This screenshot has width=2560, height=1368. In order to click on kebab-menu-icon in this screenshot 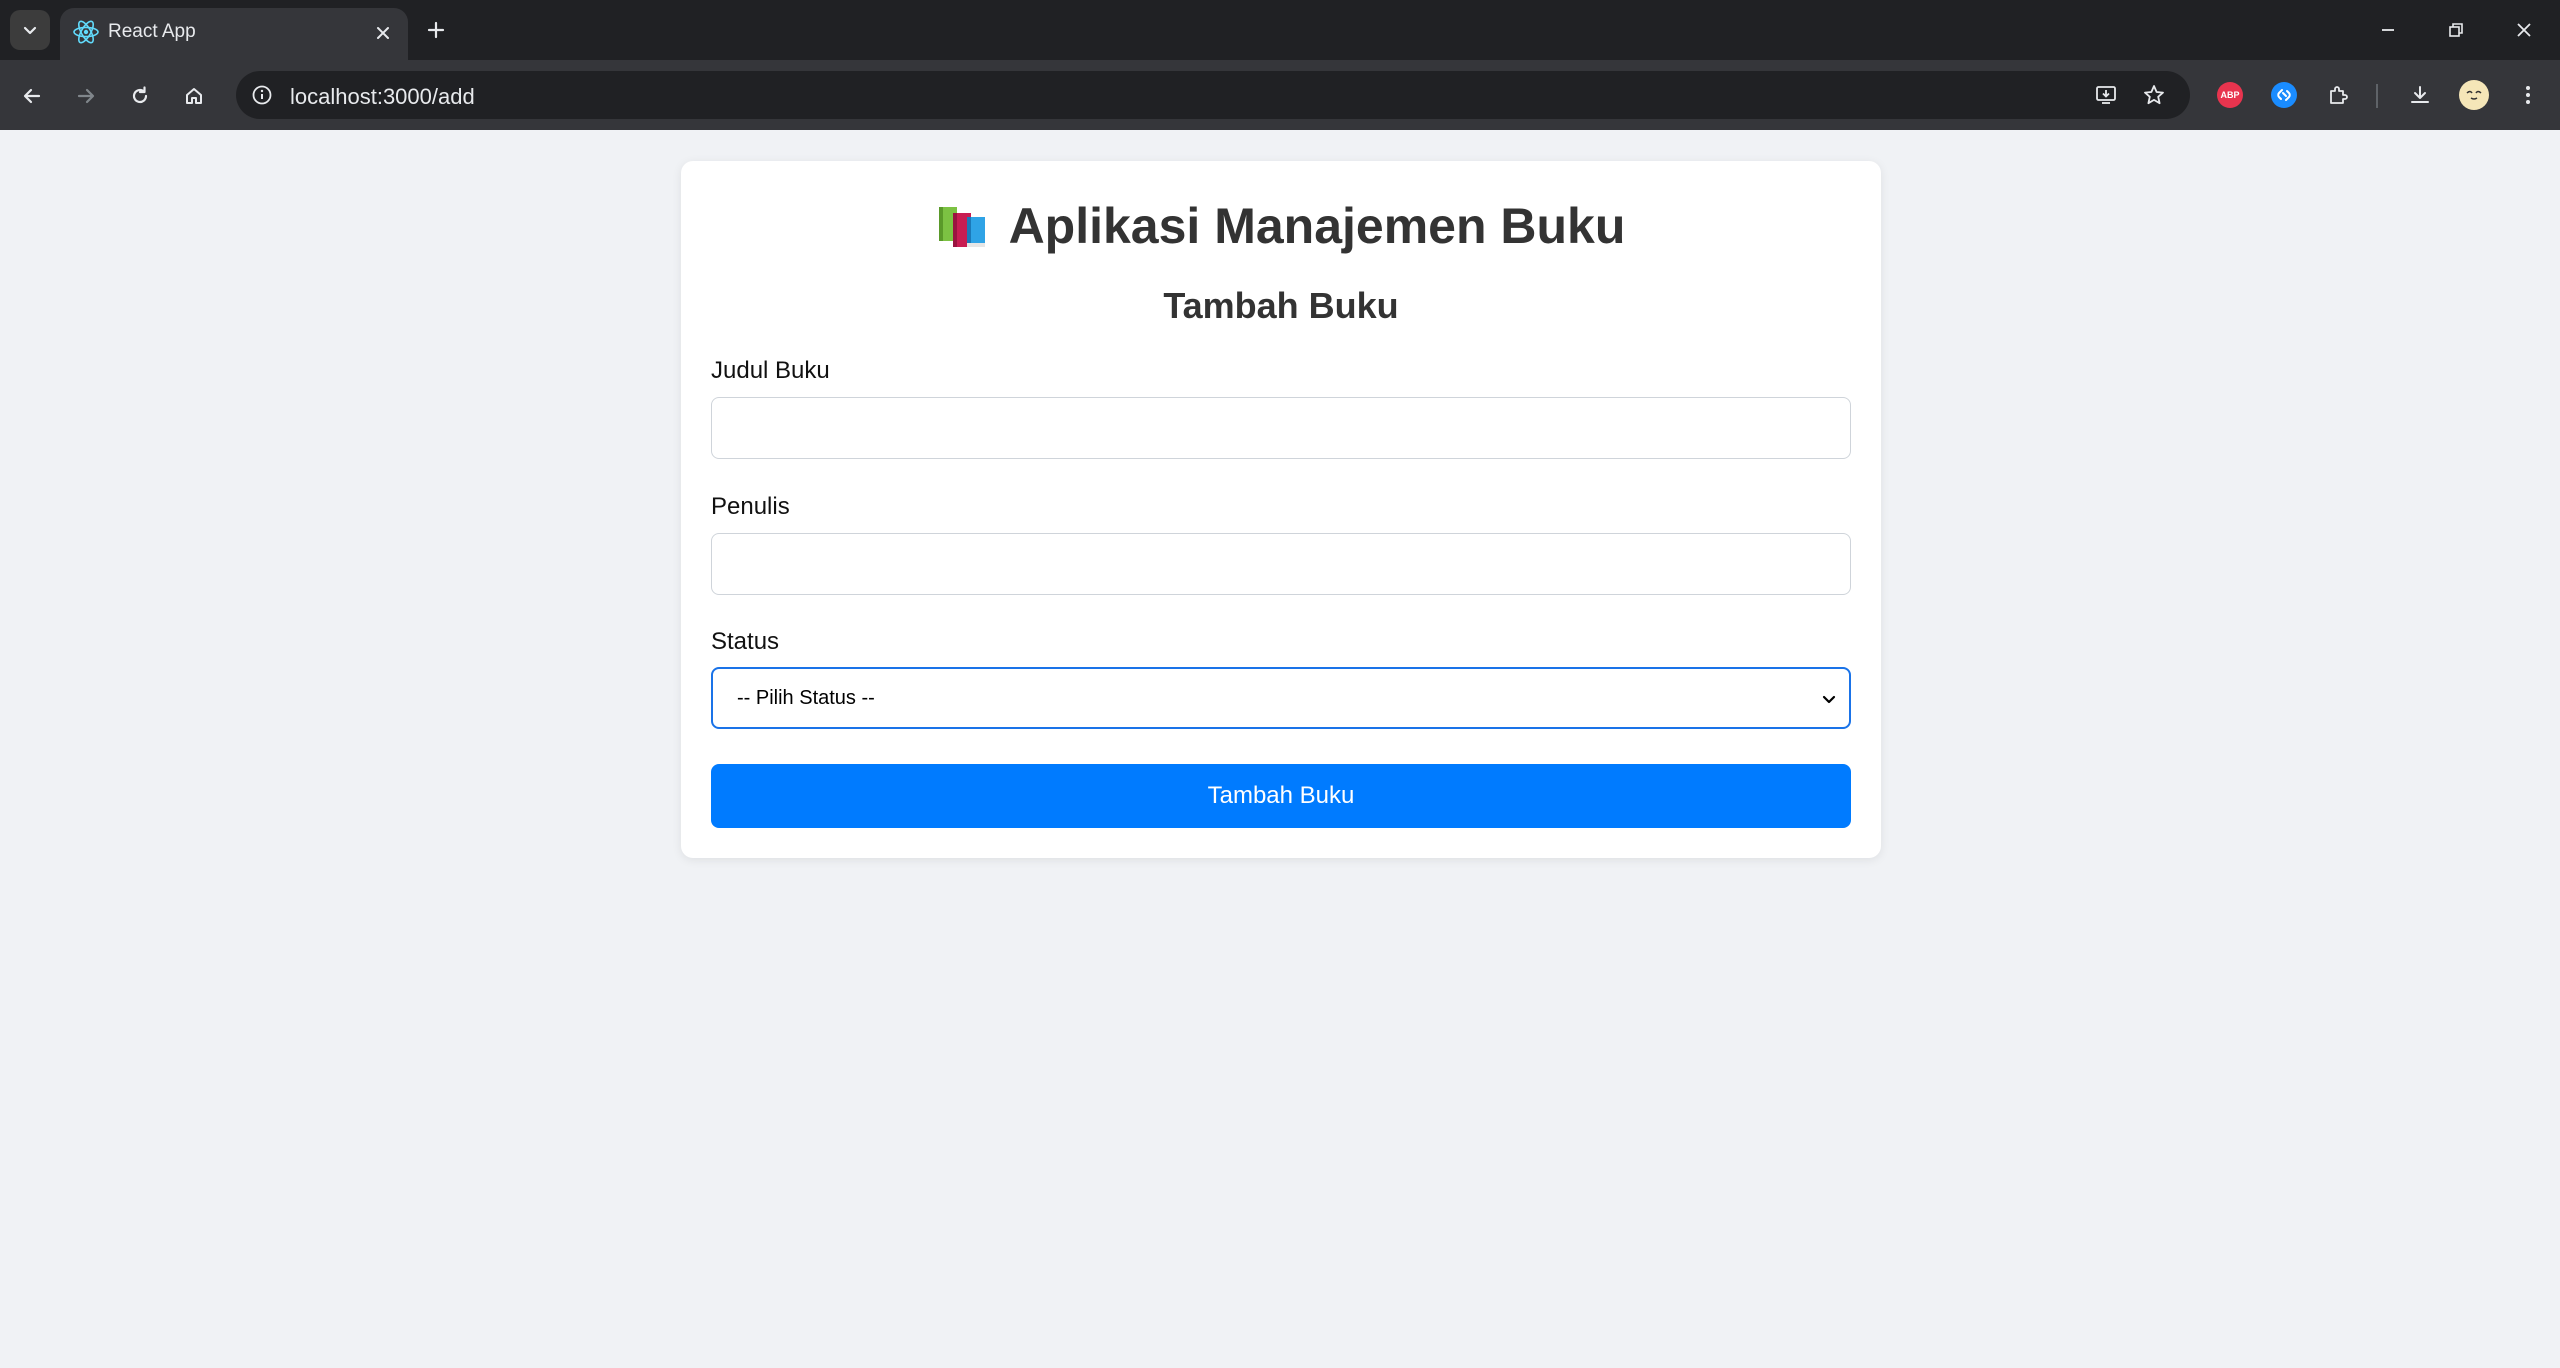, I will do `click(2528, 95)`.